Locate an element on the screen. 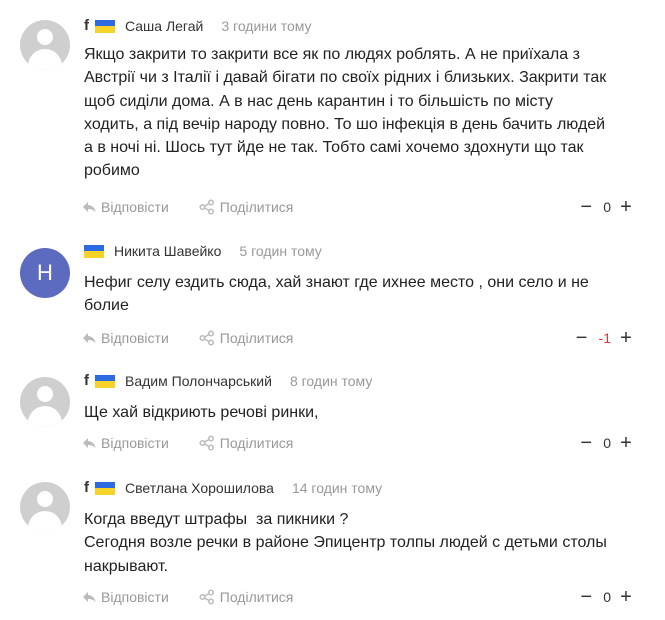 The image size is (665, 620). comment-meta: Никита Шавейко 5 годин тому is located at coordinates (203, 251).